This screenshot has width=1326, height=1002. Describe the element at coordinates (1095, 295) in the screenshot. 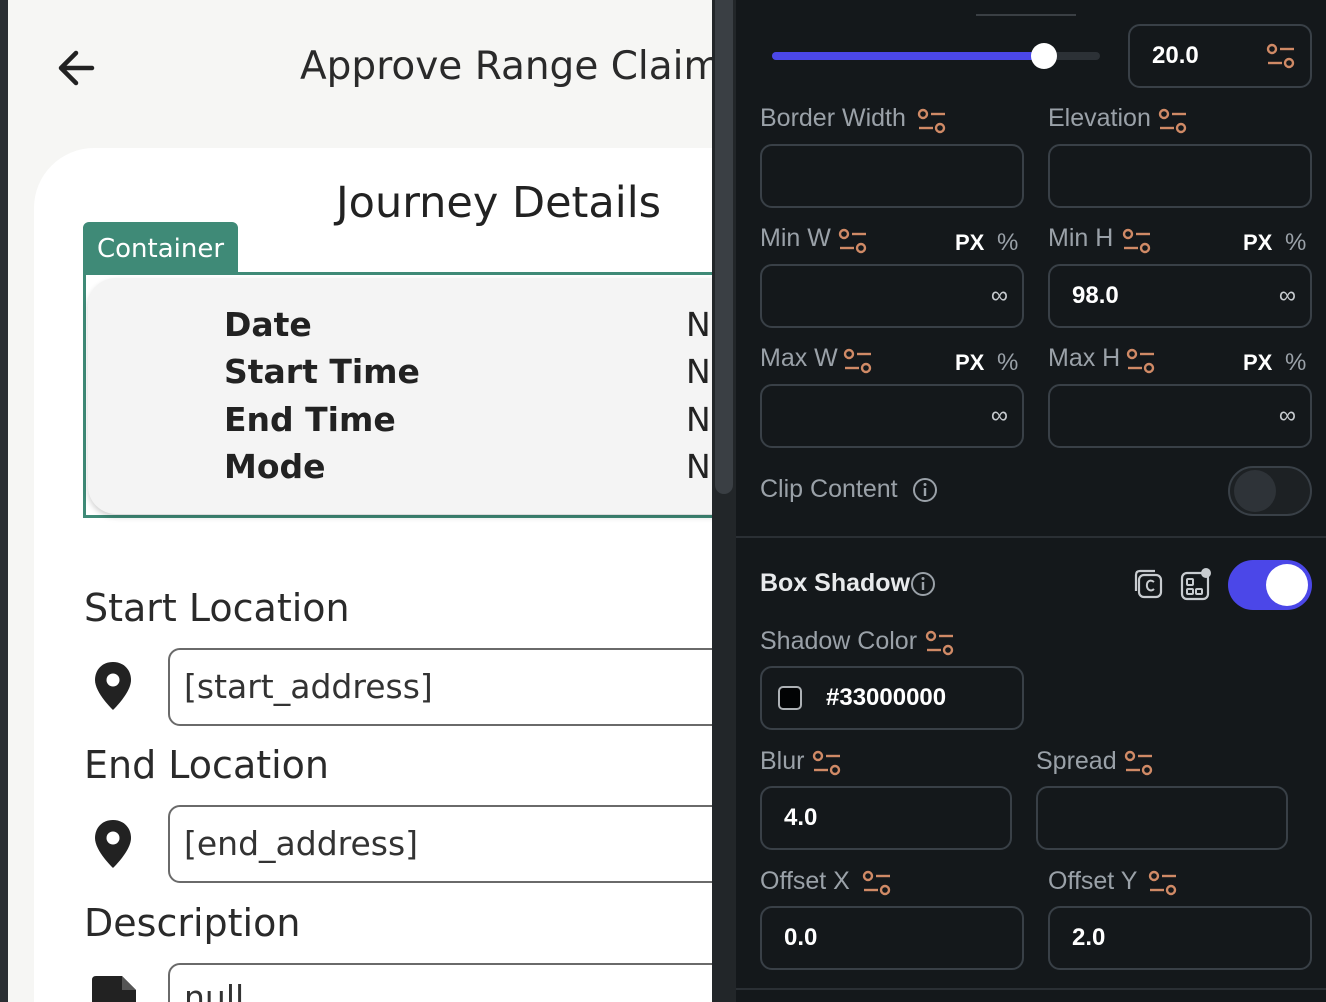

I see `min-h-value: 98.0` at that location.